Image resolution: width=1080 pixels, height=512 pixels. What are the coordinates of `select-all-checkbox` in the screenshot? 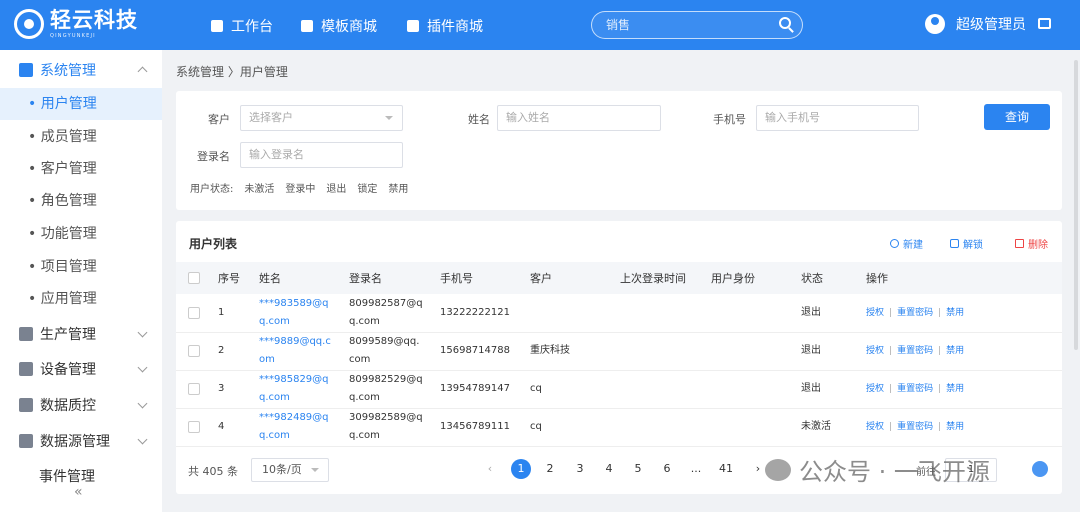 It's located at (194, 278).